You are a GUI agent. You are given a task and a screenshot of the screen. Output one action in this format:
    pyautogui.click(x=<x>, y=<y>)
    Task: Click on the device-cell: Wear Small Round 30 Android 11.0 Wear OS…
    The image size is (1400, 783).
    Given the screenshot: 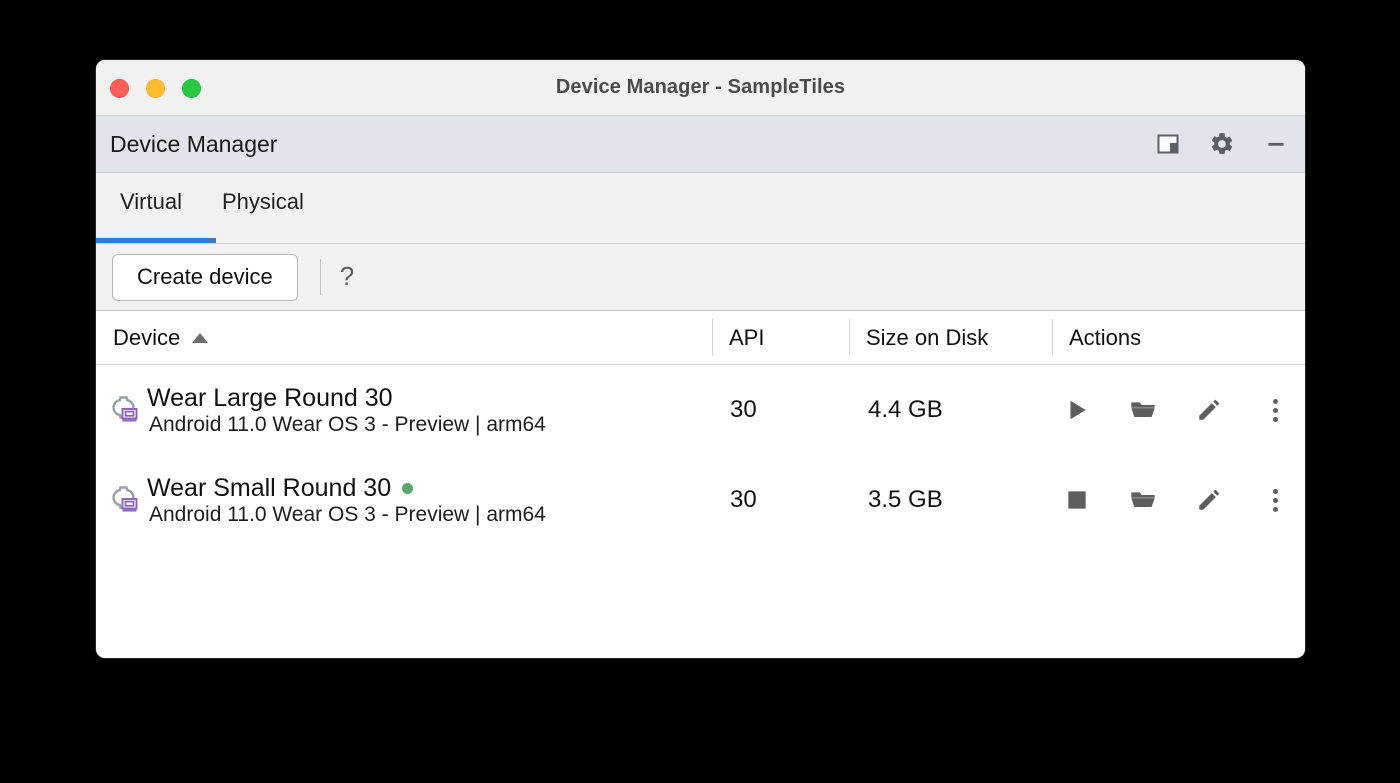 What is the action you would take?
    pyautogui.click(x=404, y=500)
    